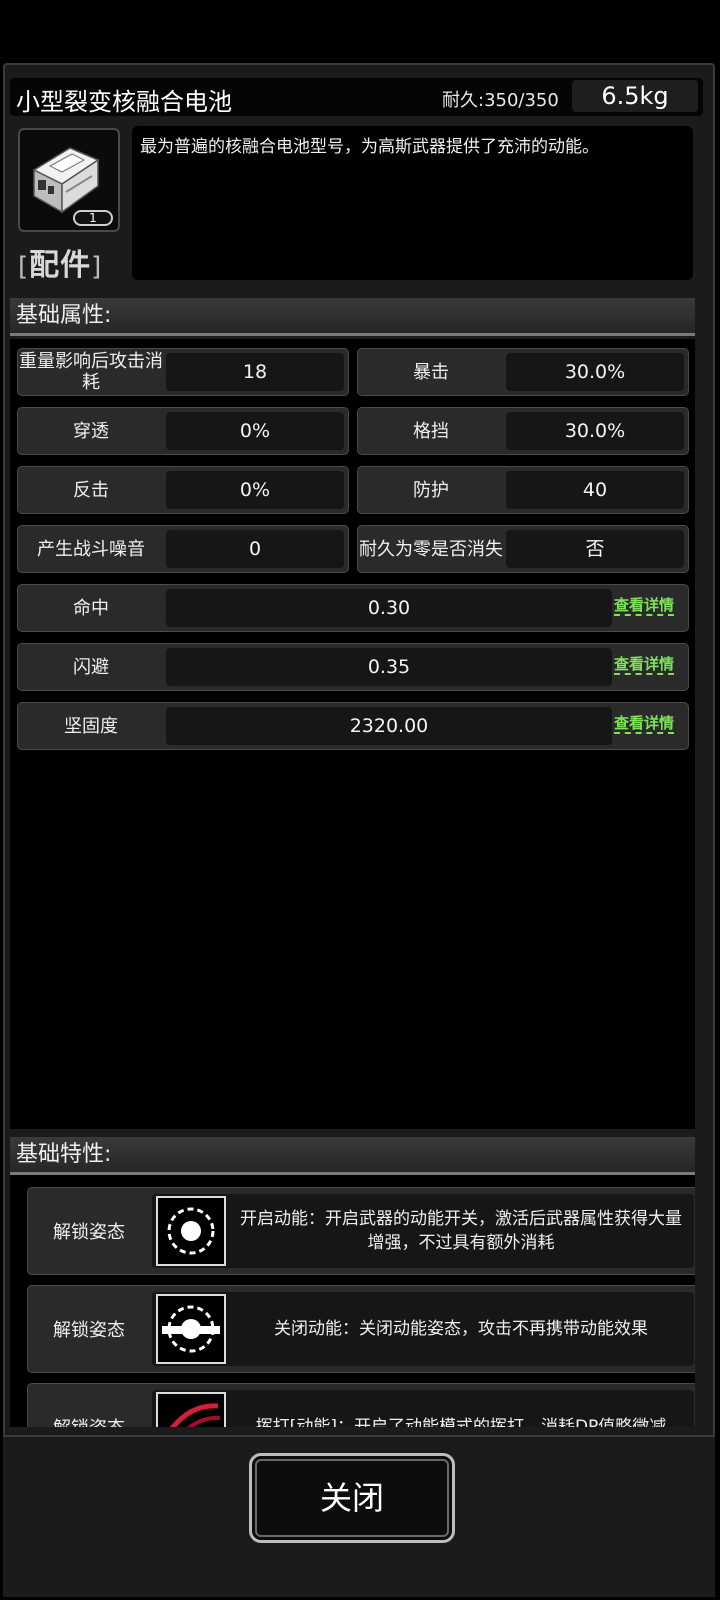 The width and height of the screenshot is (720, 1600). Describe the element at coordinates (124, 102) in the screenshot. I see `item-name: 小型裂变核融合电池` at that location.